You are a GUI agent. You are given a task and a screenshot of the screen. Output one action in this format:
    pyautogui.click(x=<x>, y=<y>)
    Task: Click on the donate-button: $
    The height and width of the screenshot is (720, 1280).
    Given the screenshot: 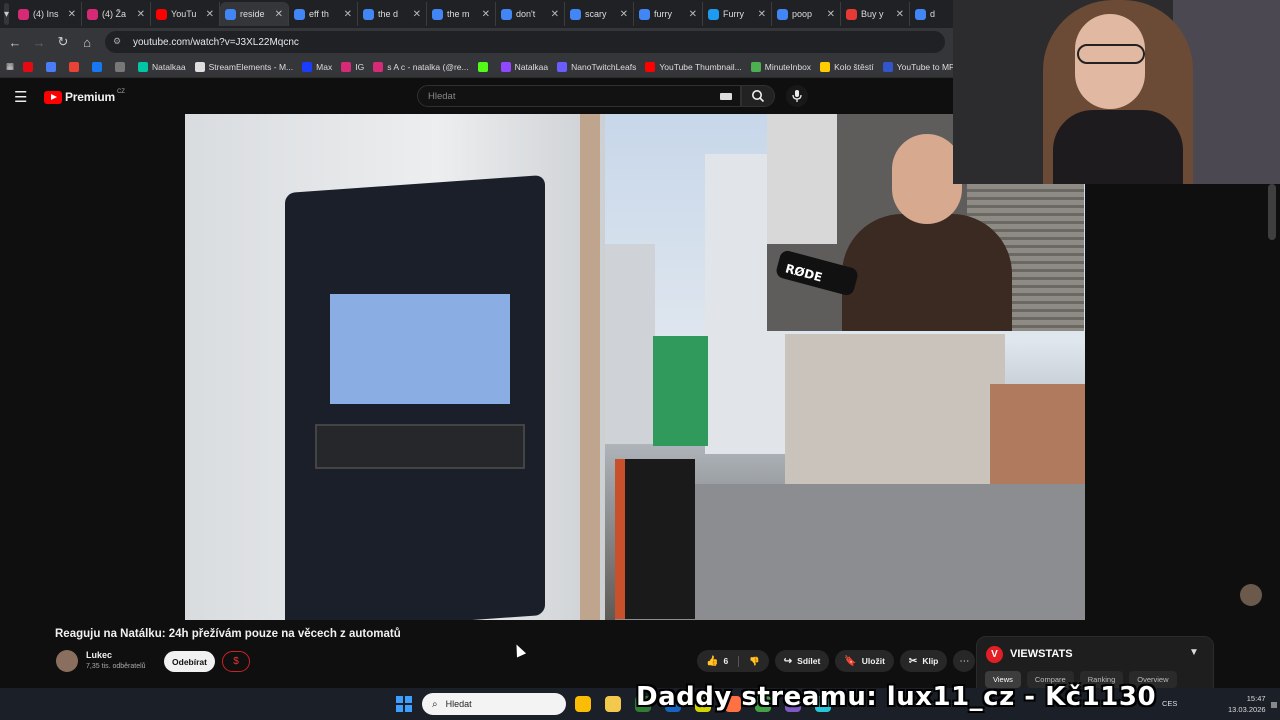 What is the action you would take?
    pyautogui.click(x=236, y=661)
    